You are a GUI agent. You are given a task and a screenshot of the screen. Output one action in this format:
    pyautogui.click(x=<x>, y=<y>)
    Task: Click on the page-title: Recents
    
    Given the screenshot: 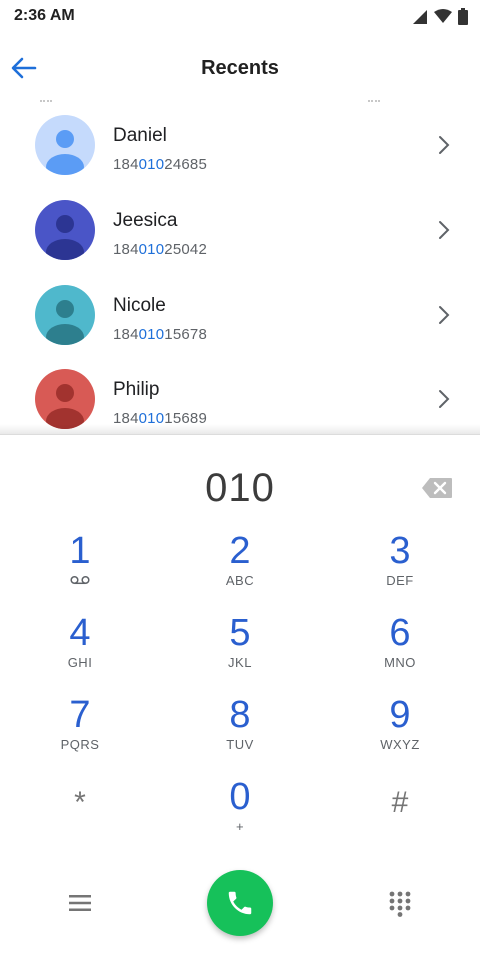 What is the action you would take?
    pyautogui.click(x=240, y=68)
    